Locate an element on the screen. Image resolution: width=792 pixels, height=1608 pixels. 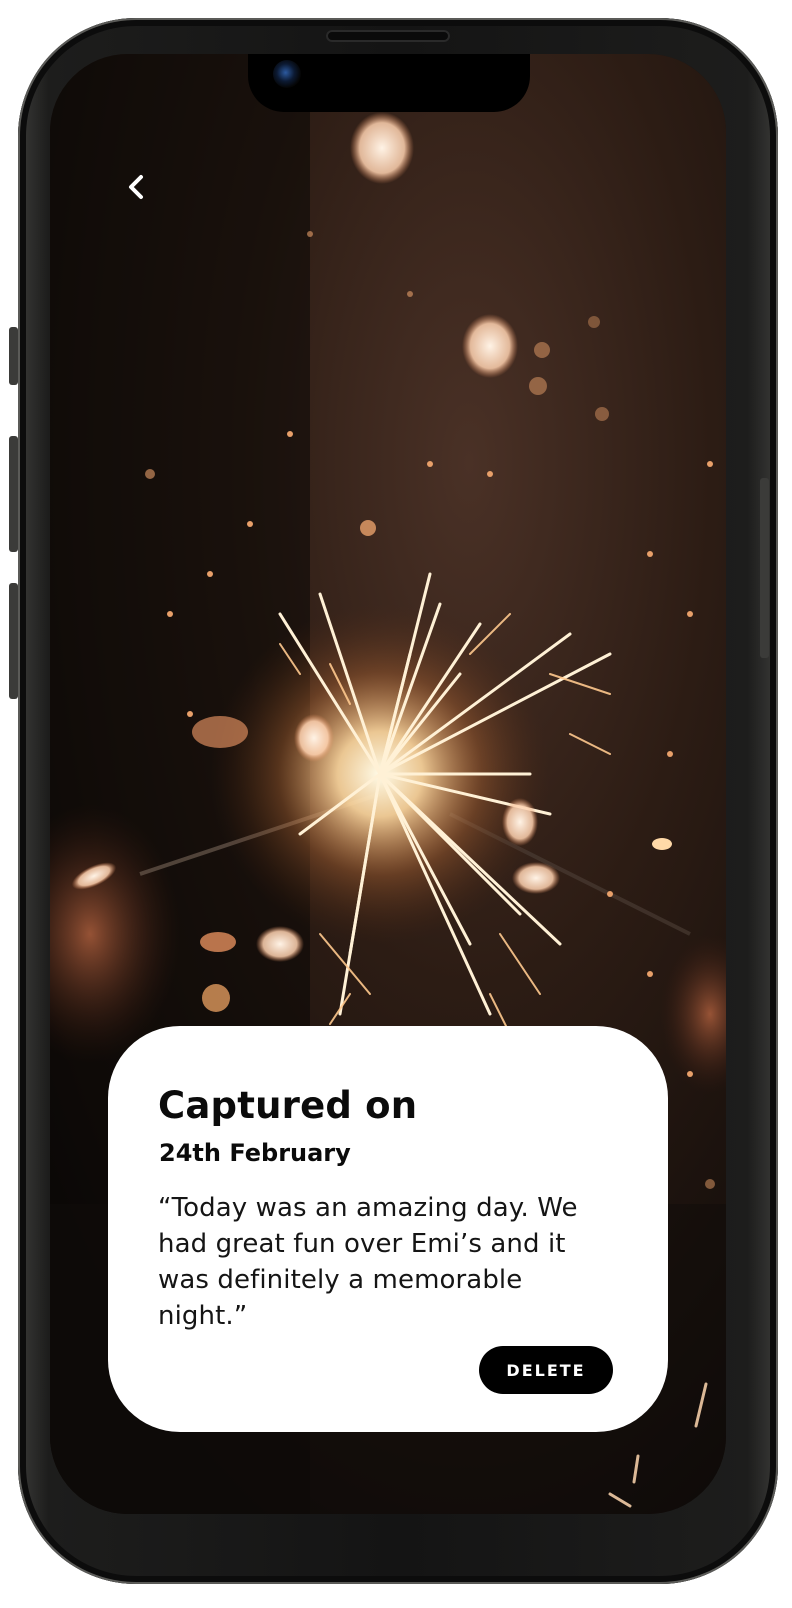
card-title: Captured on is located at coordinates (288, 1105).